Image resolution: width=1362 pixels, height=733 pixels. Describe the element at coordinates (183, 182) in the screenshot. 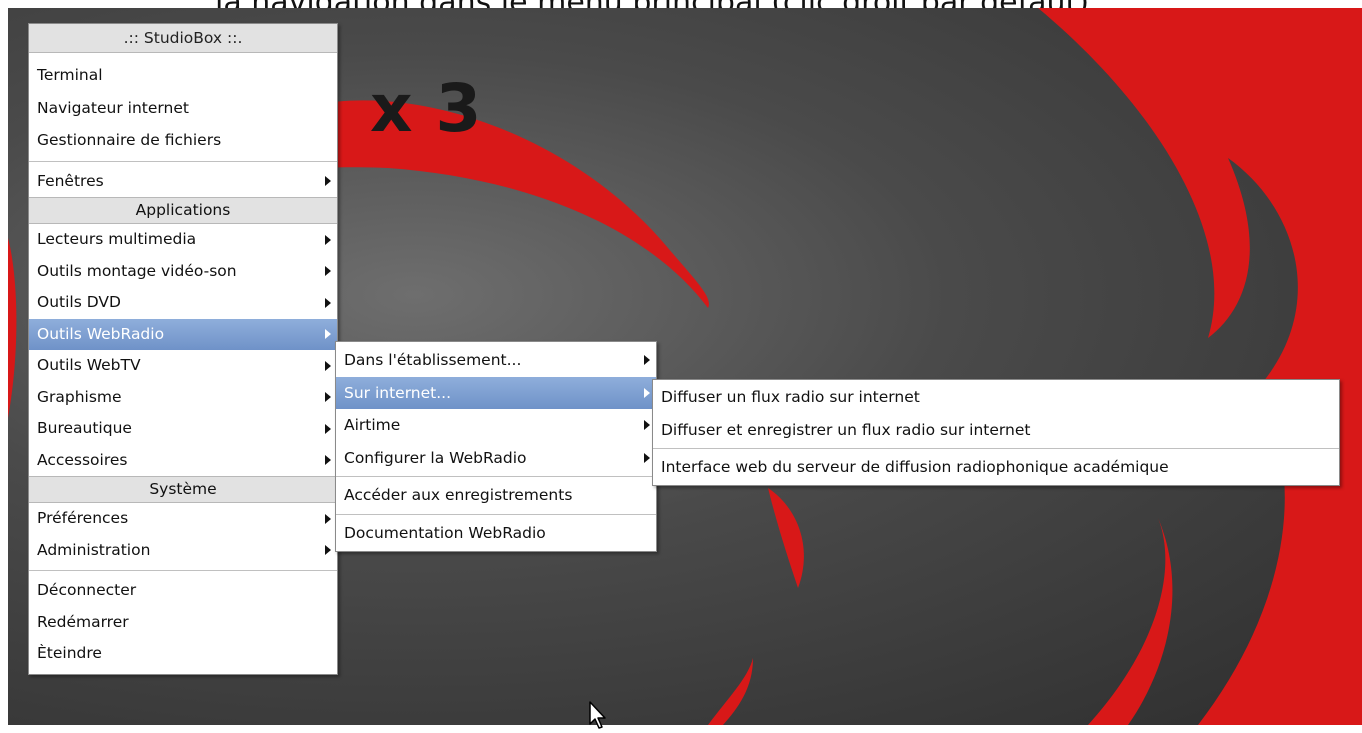

I see `menu-item-windows: Fenêtres` at that location.